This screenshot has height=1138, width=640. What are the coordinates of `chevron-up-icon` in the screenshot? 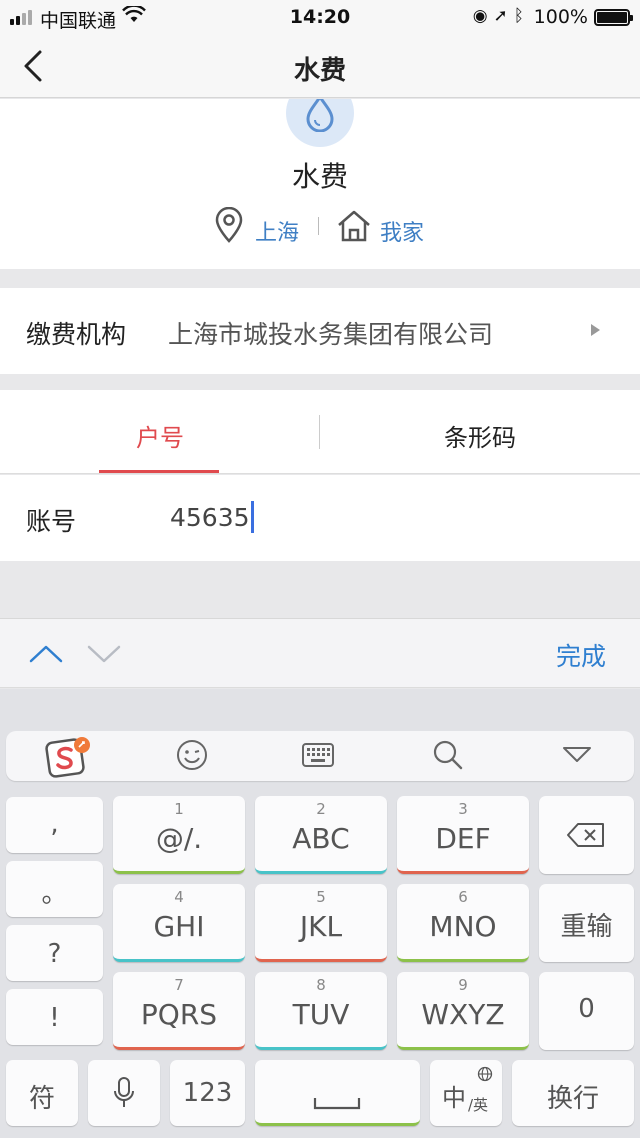 It's located at (46, 655).